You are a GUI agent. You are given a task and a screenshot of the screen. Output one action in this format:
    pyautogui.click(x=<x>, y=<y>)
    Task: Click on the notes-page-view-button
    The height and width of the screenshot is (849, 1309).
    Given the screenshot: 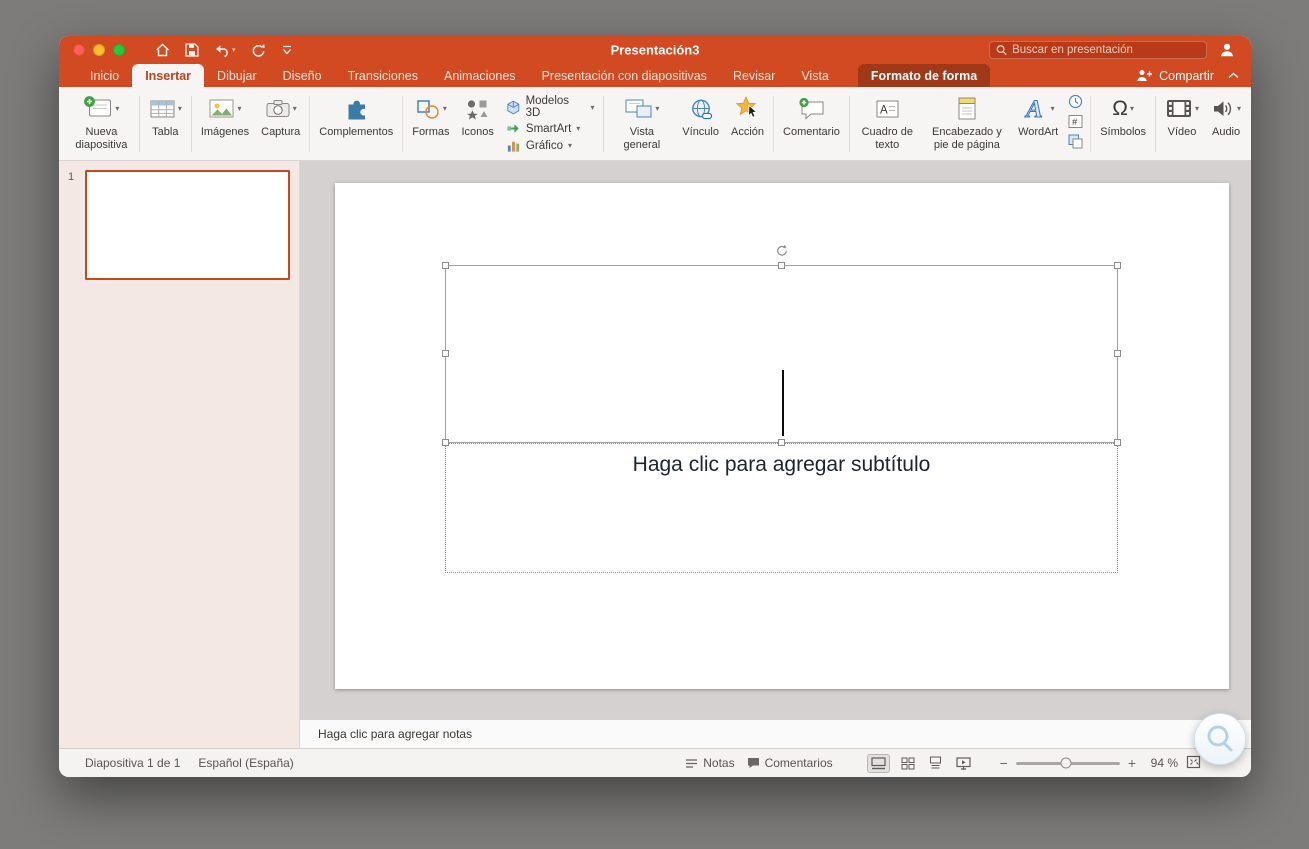 What is the action you would take?
    pyautogui.click(x=935, y=763)
    